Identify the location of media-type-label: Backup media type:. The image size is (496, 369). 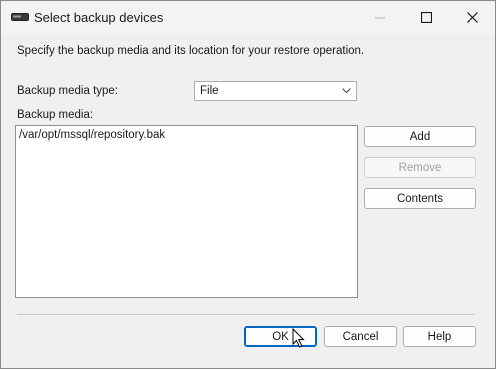
(68, 91).